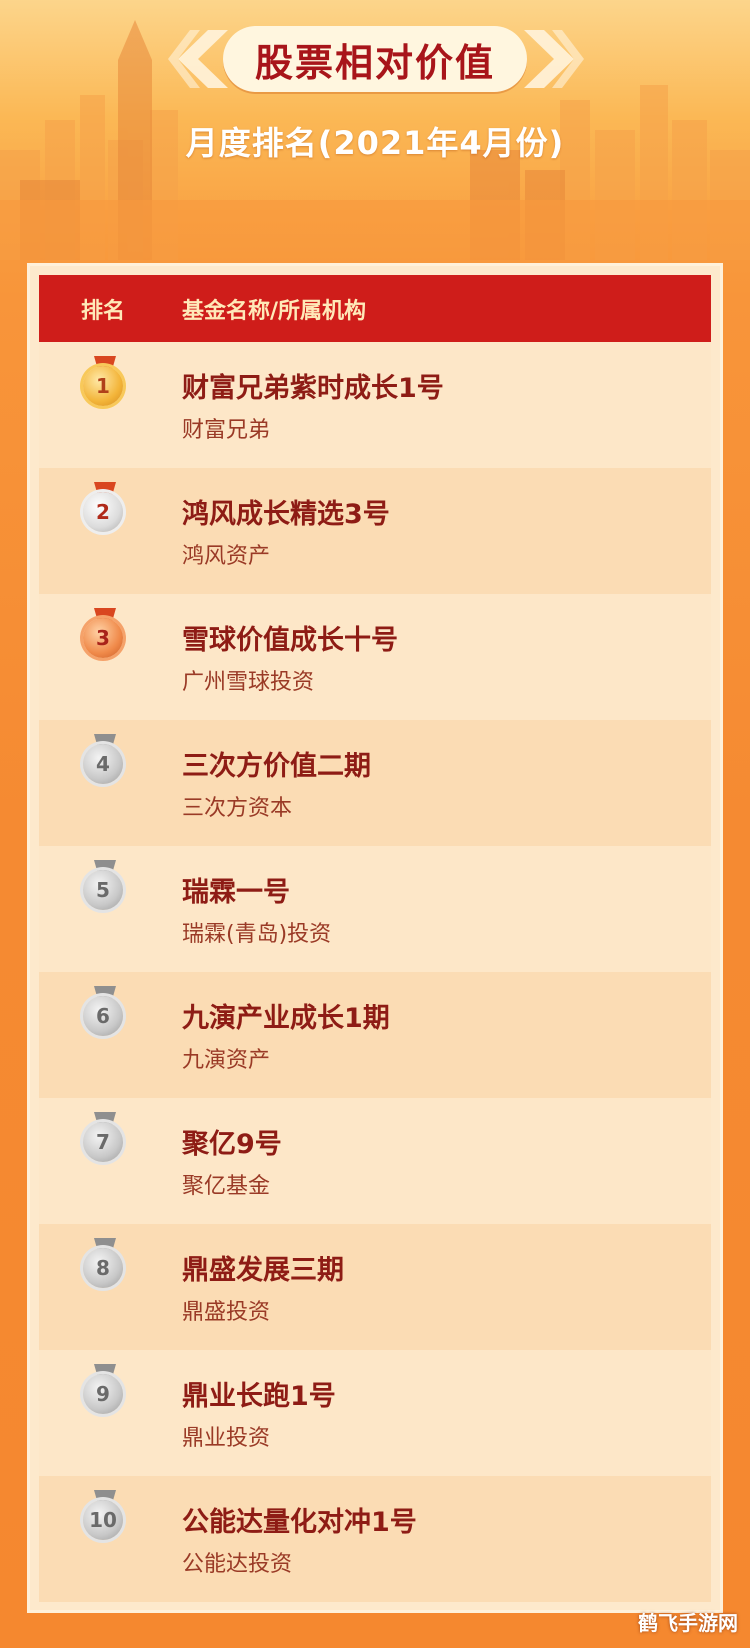  I want to click on page-subtitle: 月度排名(2021年4月份), so click(375, 143).